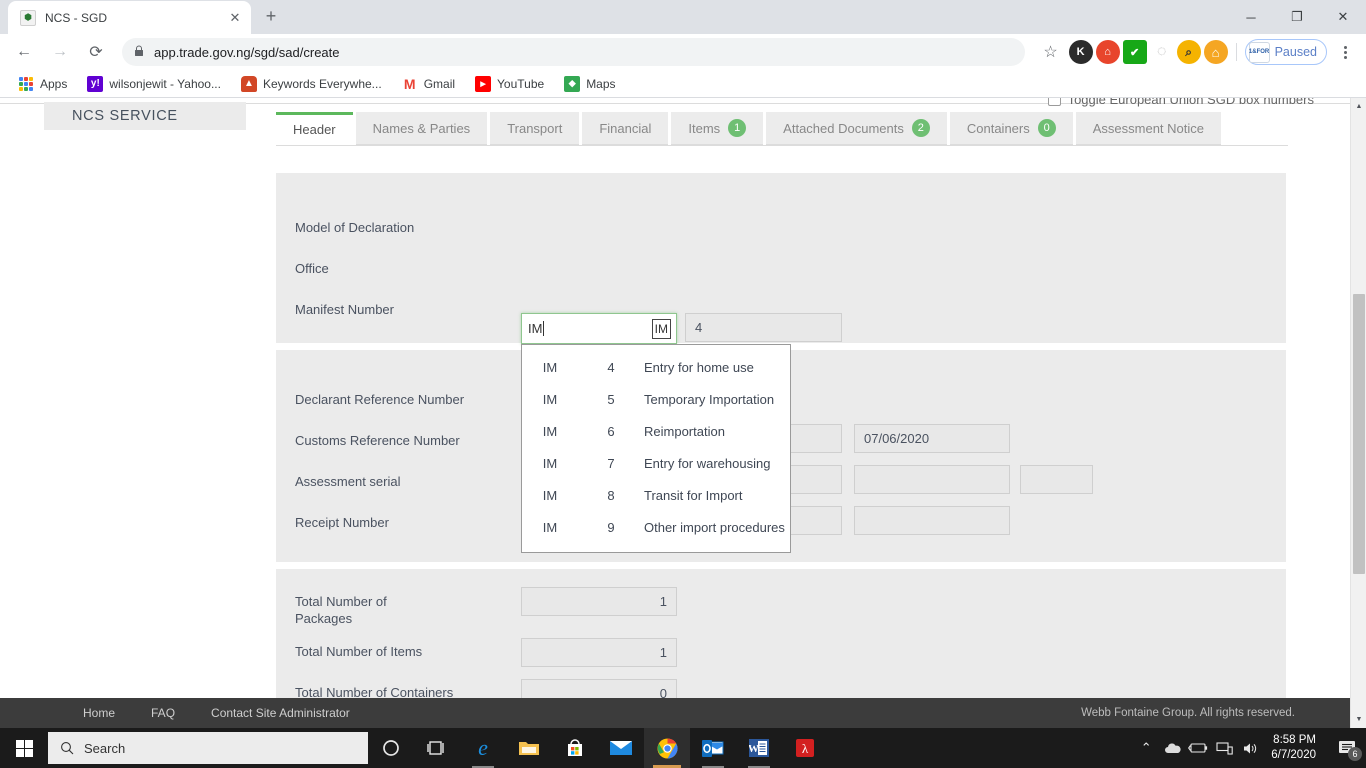 This screenshot has height=768, width=1366. Describe the element at coordinates (709, 399) in the screenshot. I see `dropdown-option-description: Temporary Importation` at that location.